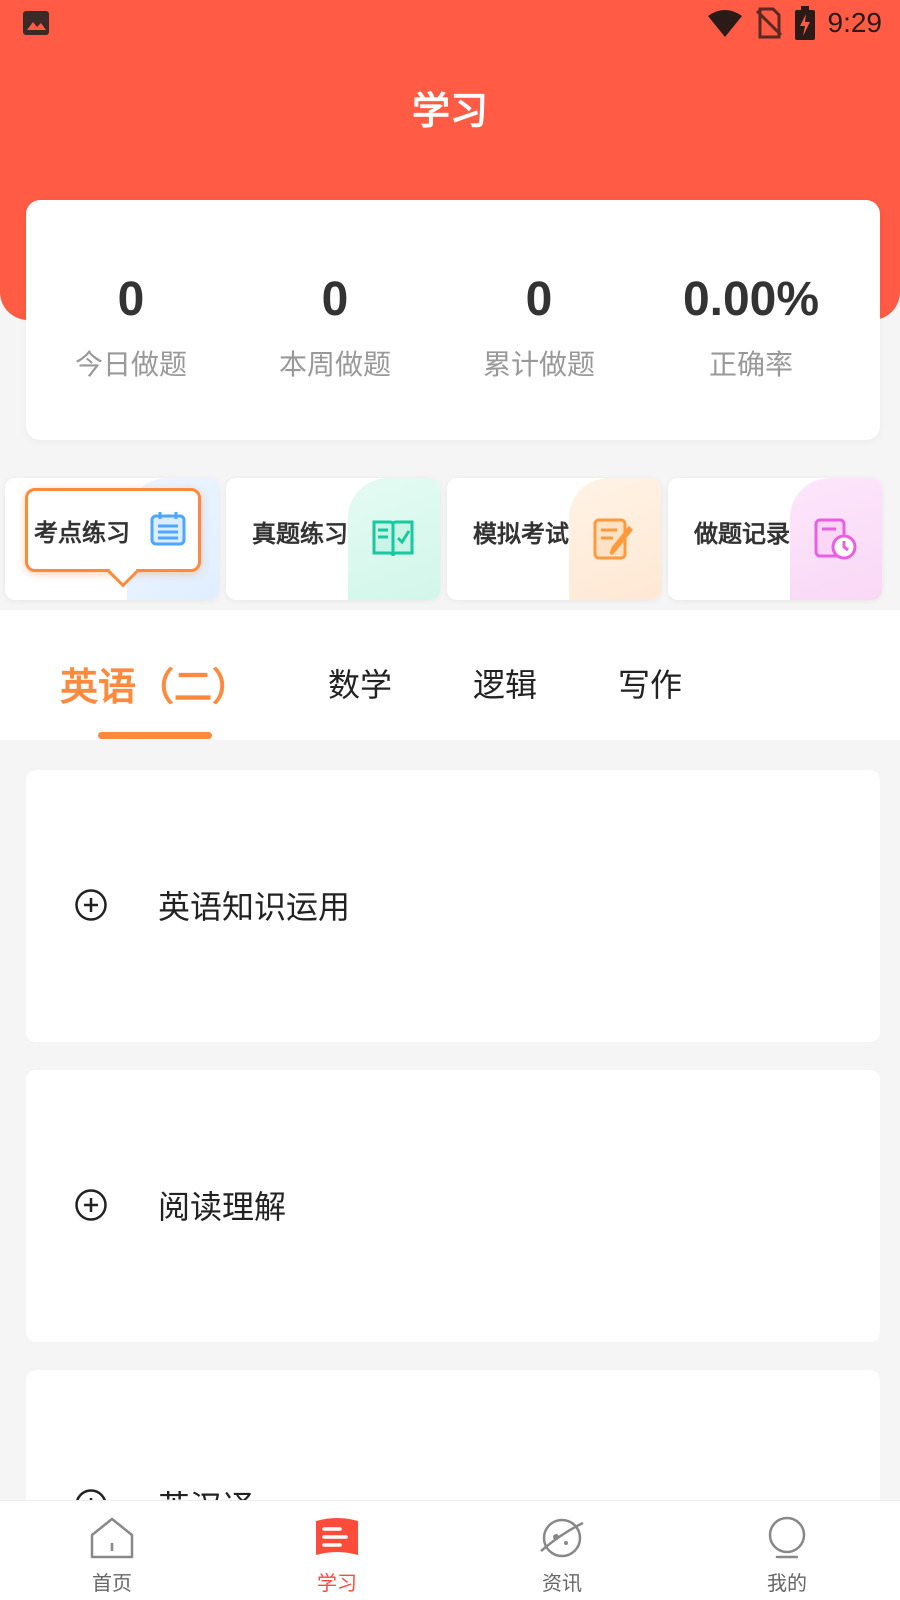 This screenshot has height=1600, width=900. What do you see at coordinates (855, 22) in the screenshot?
I see `status-time: 9:29` at bounding box center [855, 22].